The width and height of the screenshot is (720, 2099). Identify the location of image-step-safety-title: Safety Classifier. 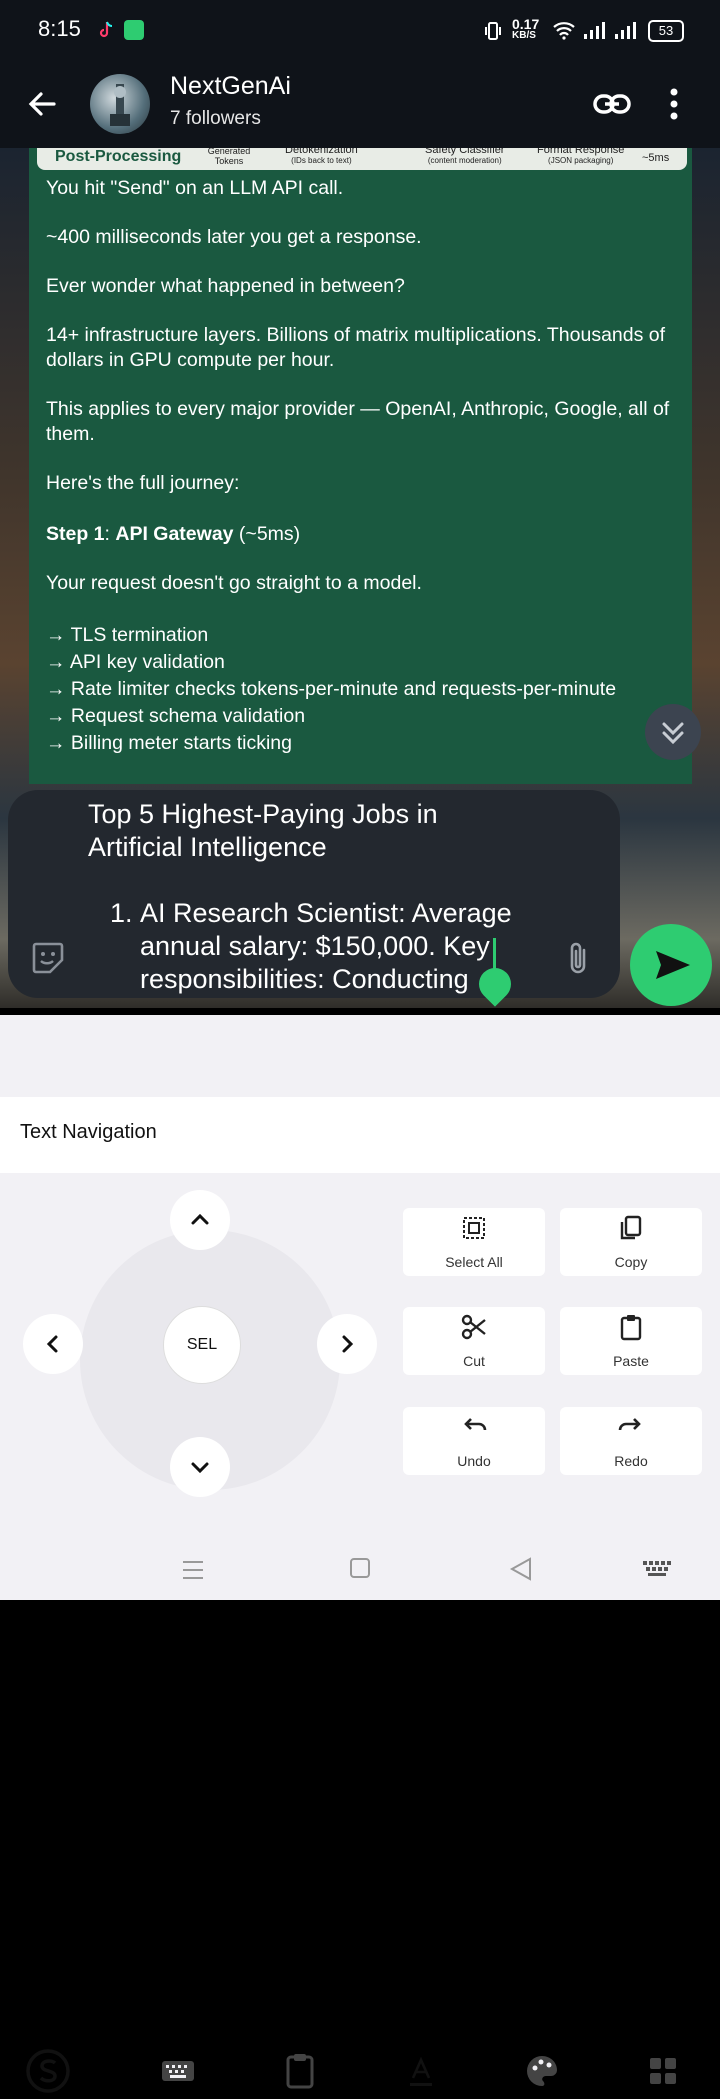
(465, 152).